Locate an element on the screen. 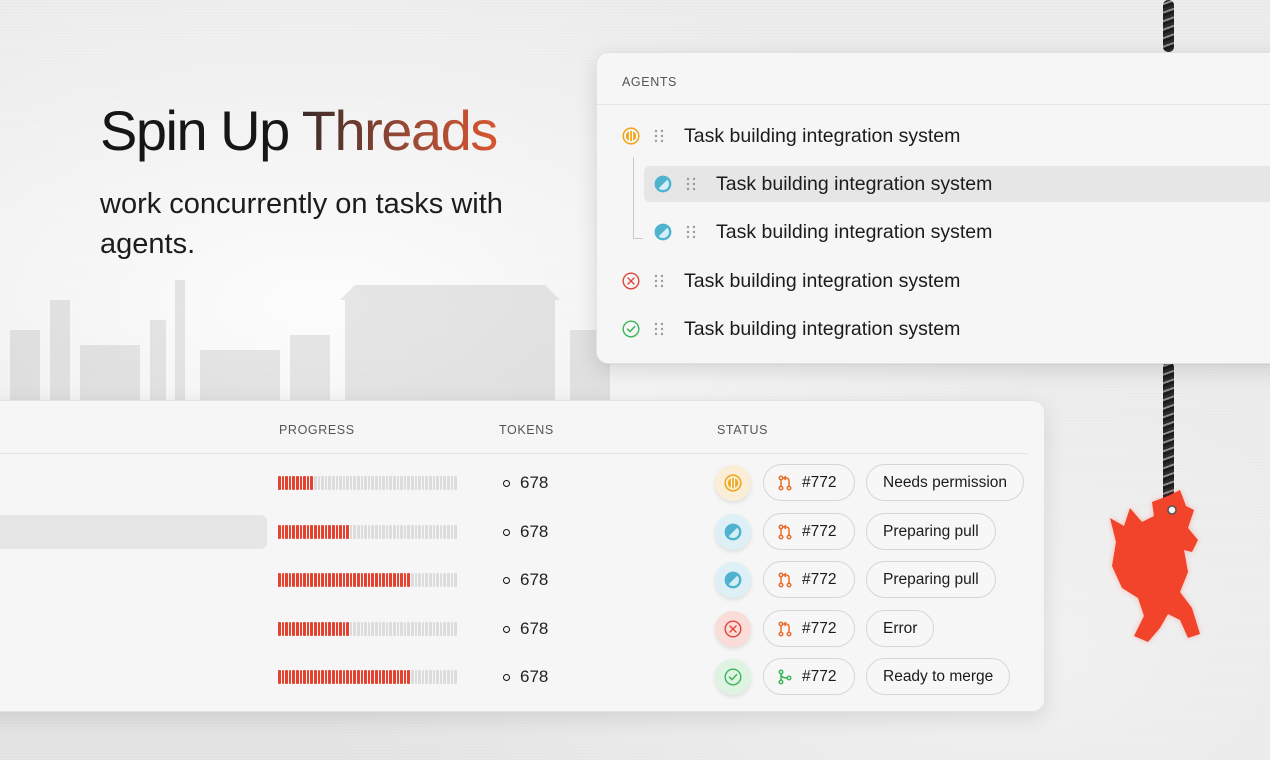  status-badge: Needs permission is located at coordinates (945, 482).